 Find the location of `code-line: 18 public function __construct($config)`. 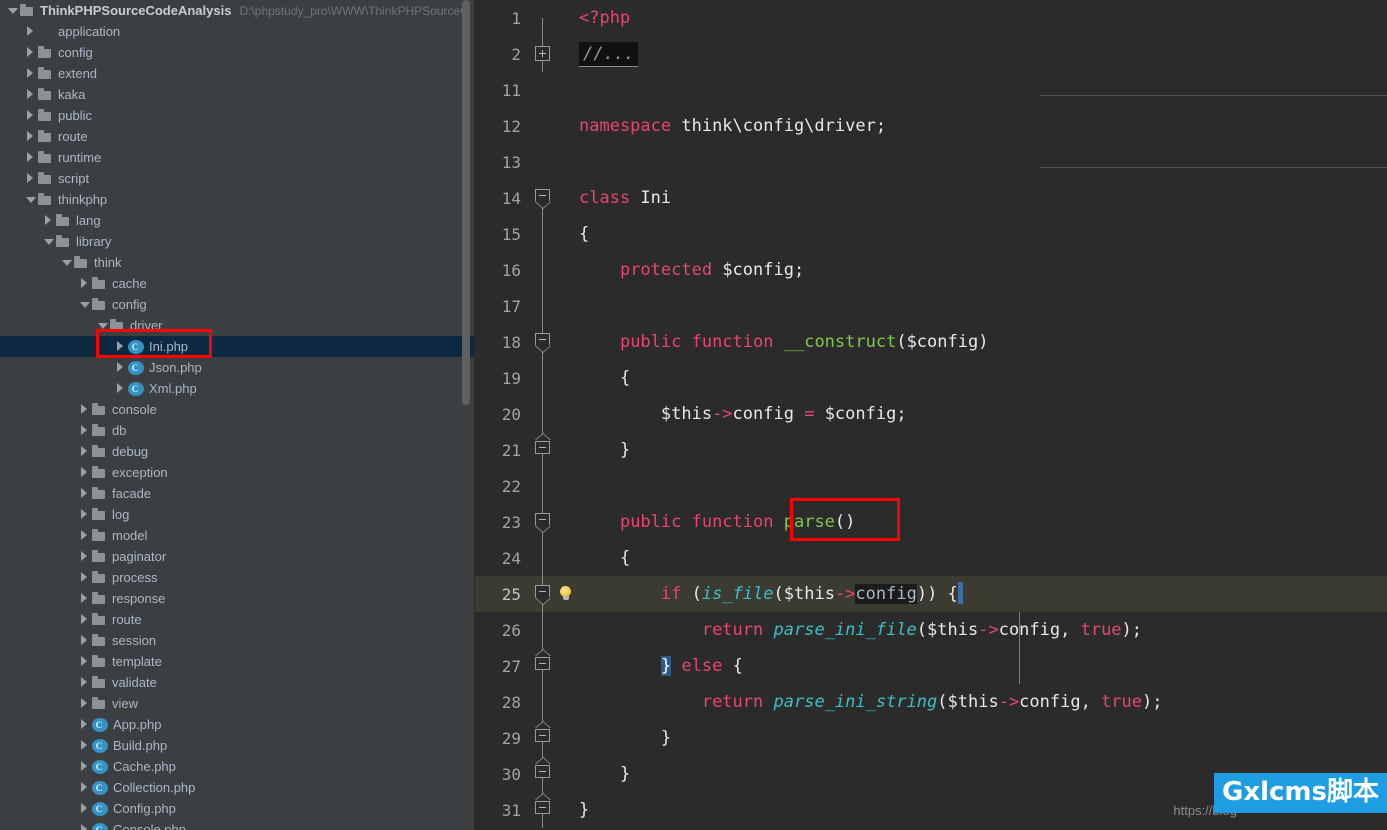

code-line: 18 public function __construct($config) is located at coordinates (931, 342).